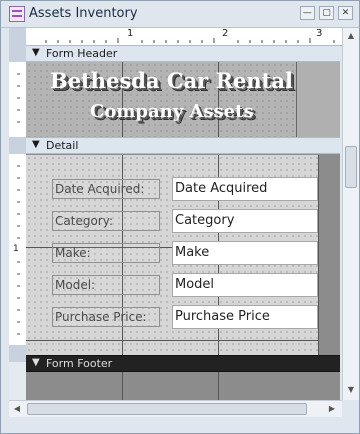 The width and height of the screenshot is (360, 434). What do you see at coordinates (82, 53) in the screenshot?
I see `form-header-label: Form Header` at bounding box center [82, 53].